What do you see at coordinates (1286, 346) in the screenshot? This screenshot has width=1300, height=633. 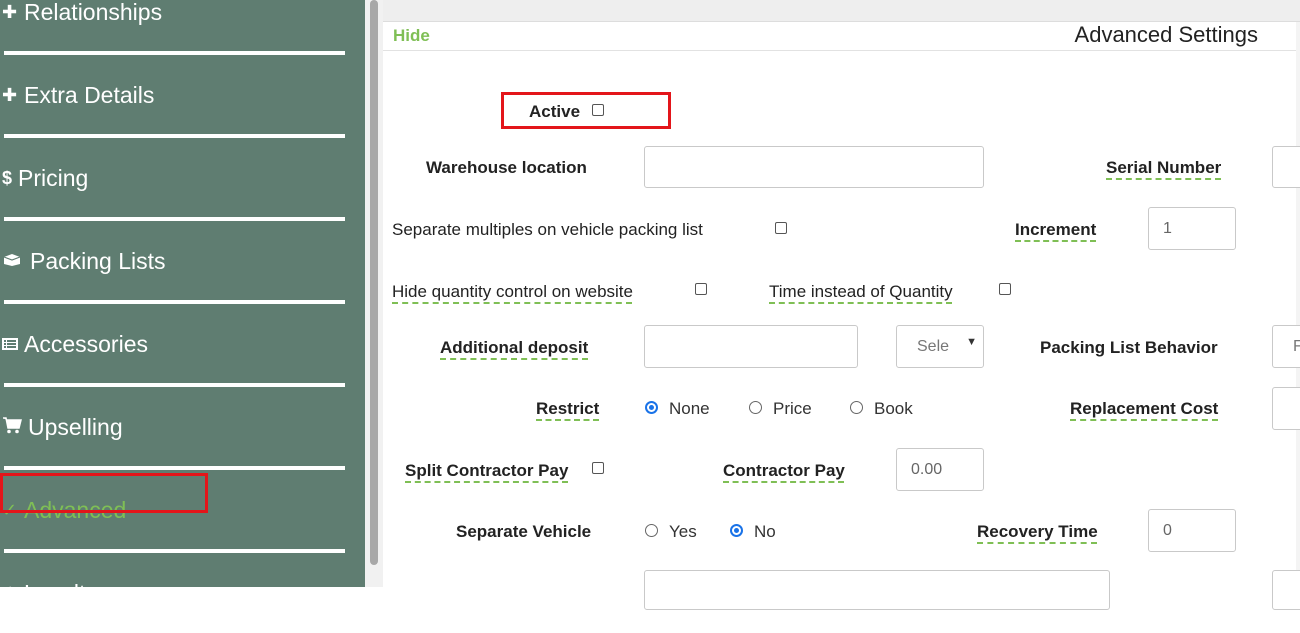 I see `packing-list-behavior-select: F` at bounding box center [1286, 346].